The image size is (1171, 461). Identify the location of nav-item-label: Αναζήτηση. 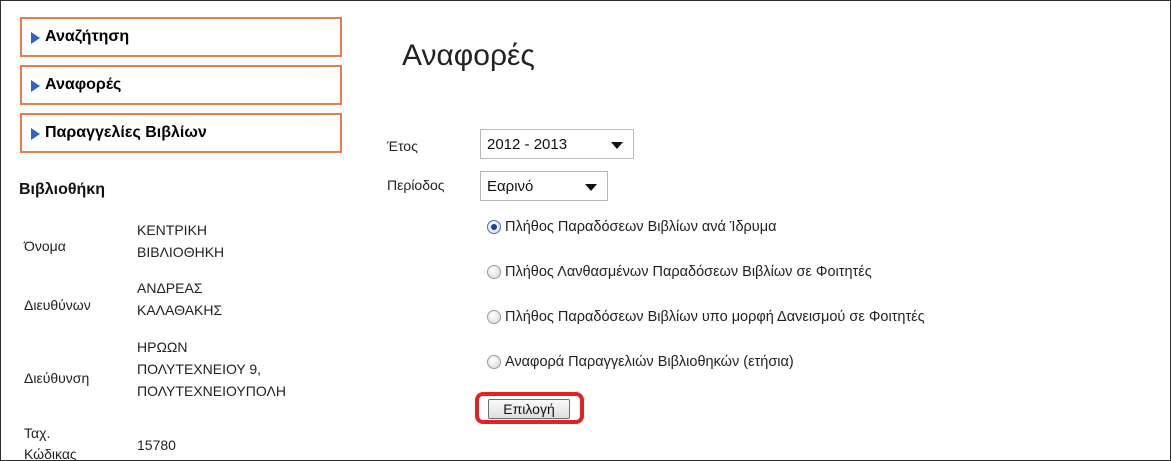
(87, 36).